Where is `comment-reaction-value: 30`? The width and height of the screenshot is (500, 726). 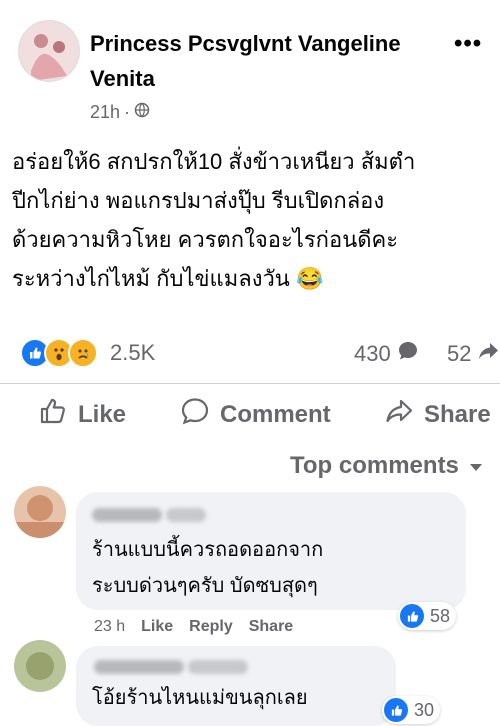
comment-reaction-value: 30 is located at coordinates (424, 709).